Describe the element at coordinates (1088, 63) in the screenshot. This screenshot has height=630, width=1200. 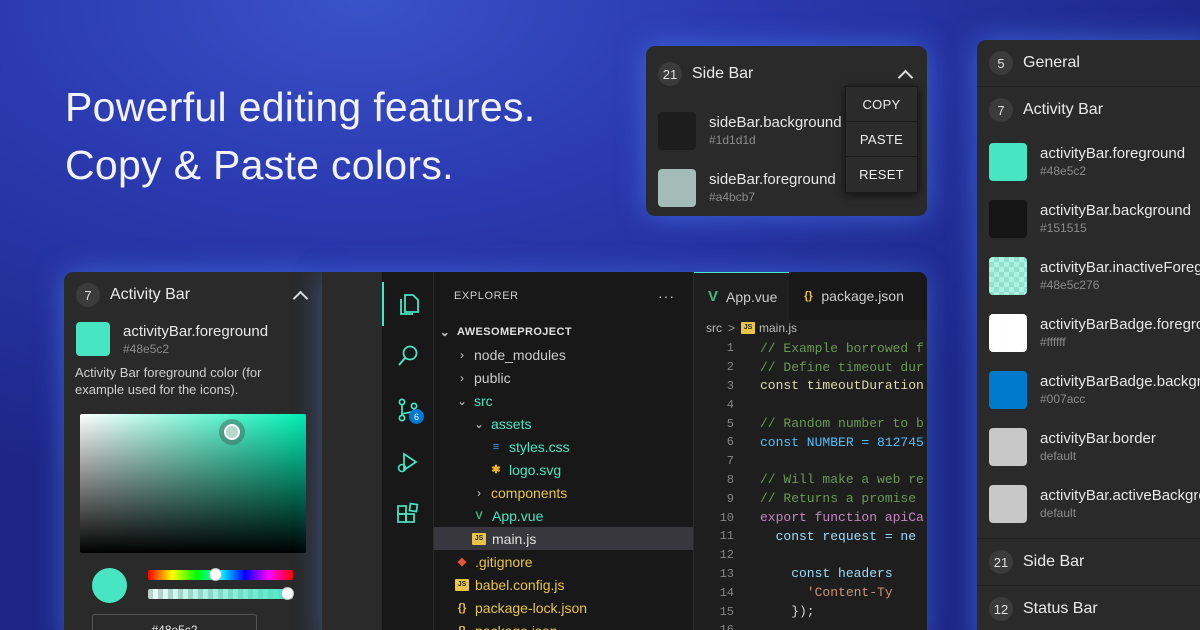
I see `section-header-general: 5 General` at that location.